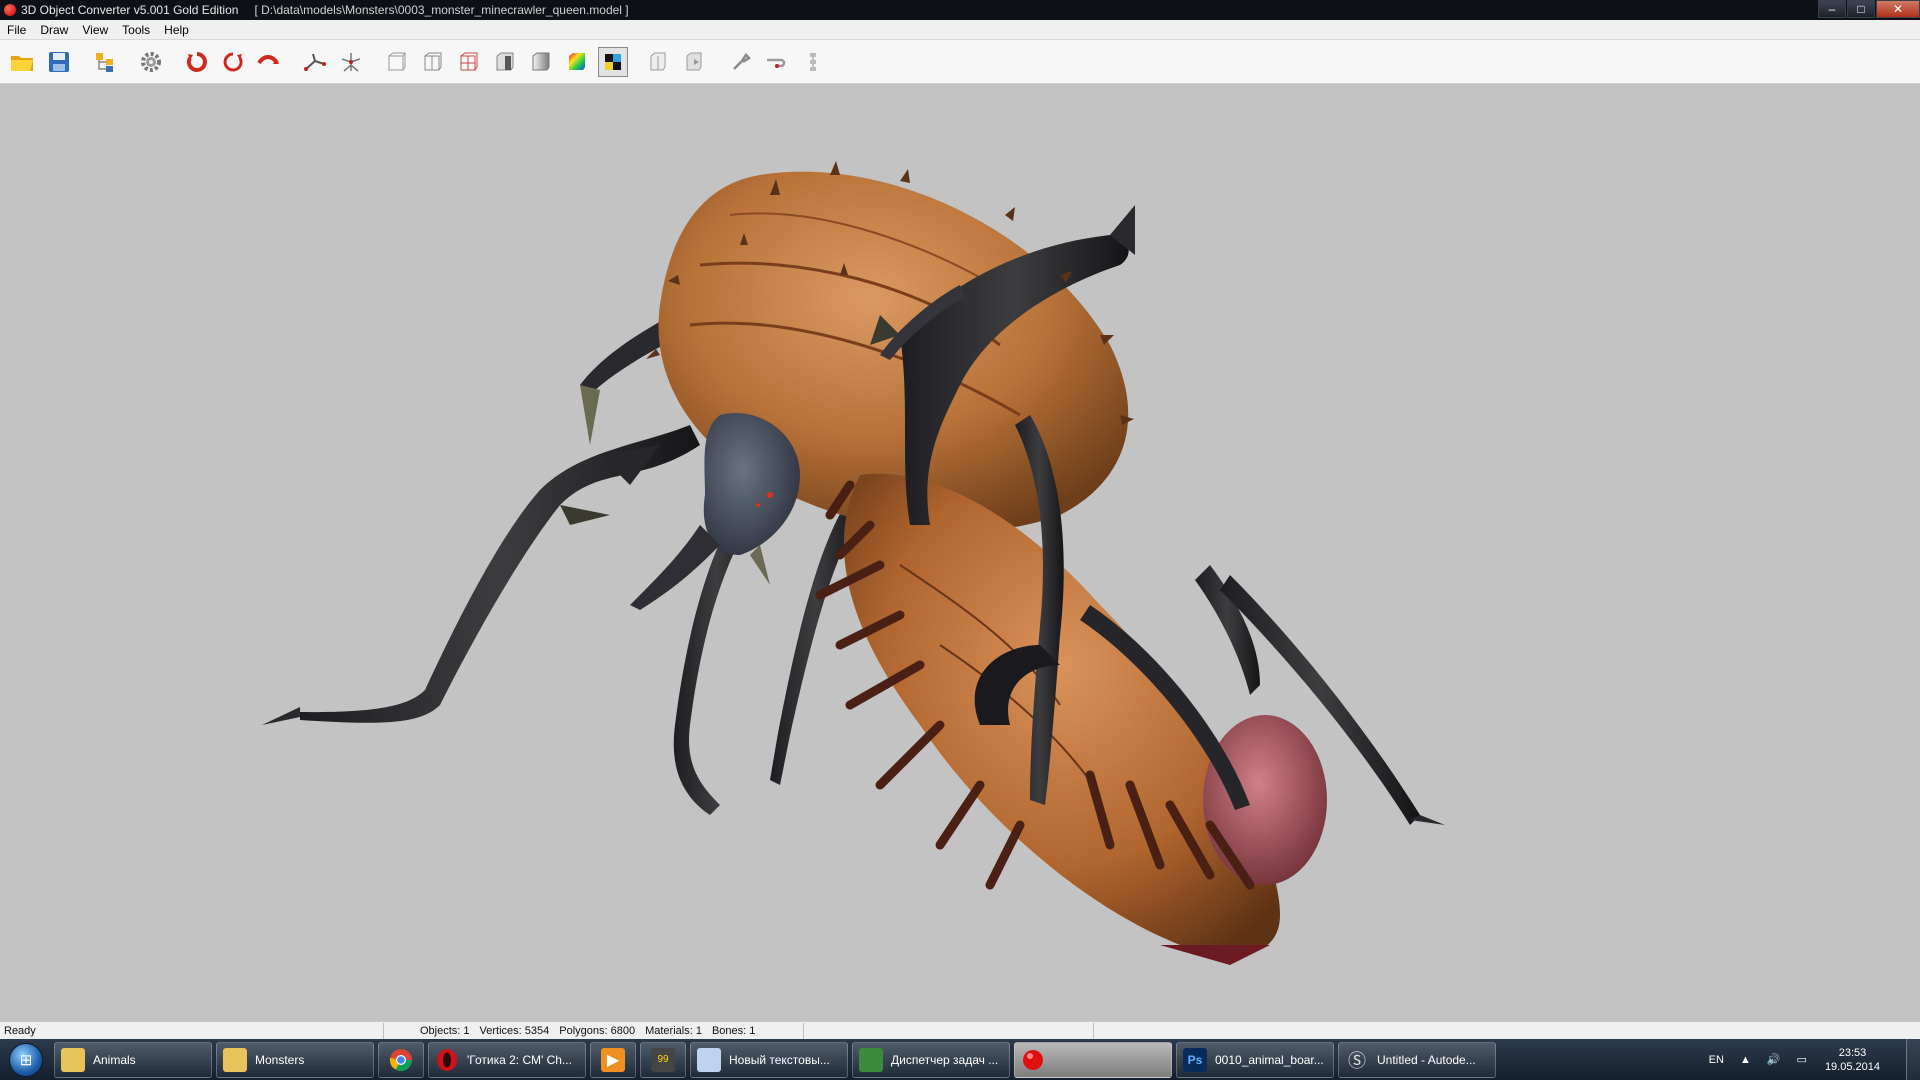 This screenshot has width=1920, height=1080. What do you see at coordinates (10, 10) in the screenshot?
I see `app-icon` at bounding box center [10, 10].